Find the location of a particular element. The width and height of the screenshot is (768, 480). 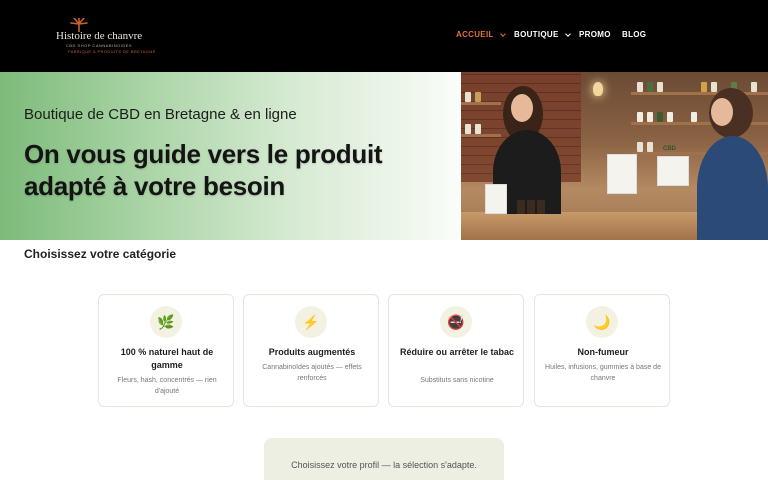

nav-label: BOUTIQUE is located at coordinates (536, 34).